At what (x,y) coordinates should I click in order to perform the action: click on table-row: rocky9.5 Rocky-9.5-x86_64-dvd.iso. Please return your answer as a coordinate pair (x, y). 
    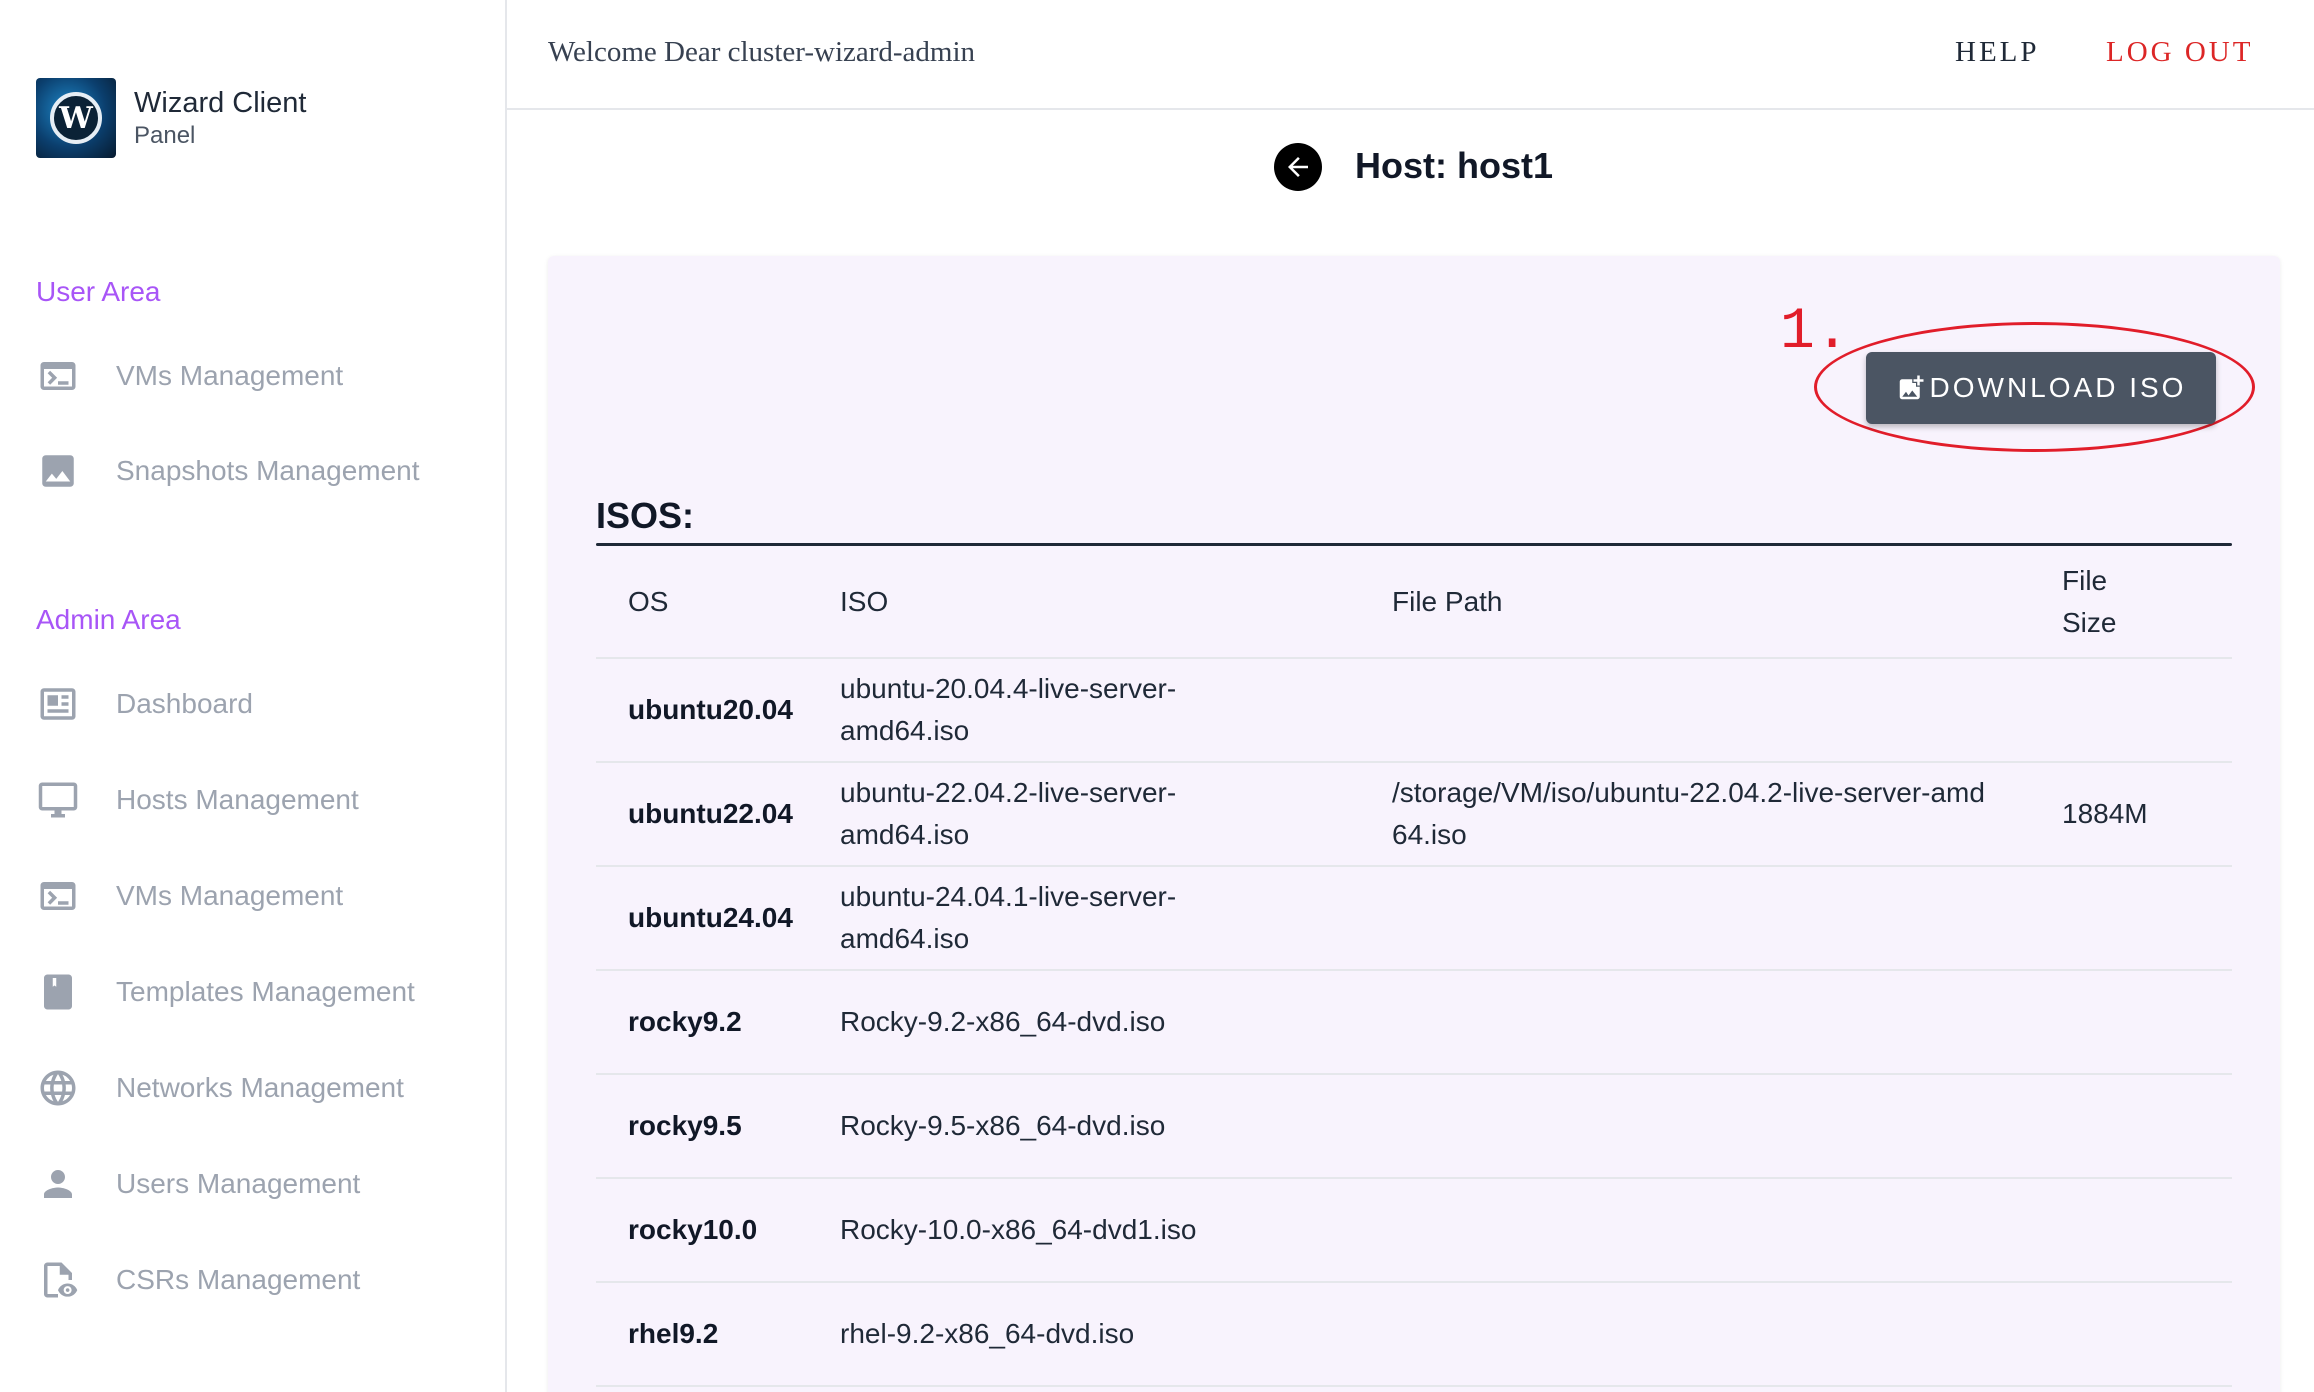
    Looking at the image, I should click on (1414, 1126).